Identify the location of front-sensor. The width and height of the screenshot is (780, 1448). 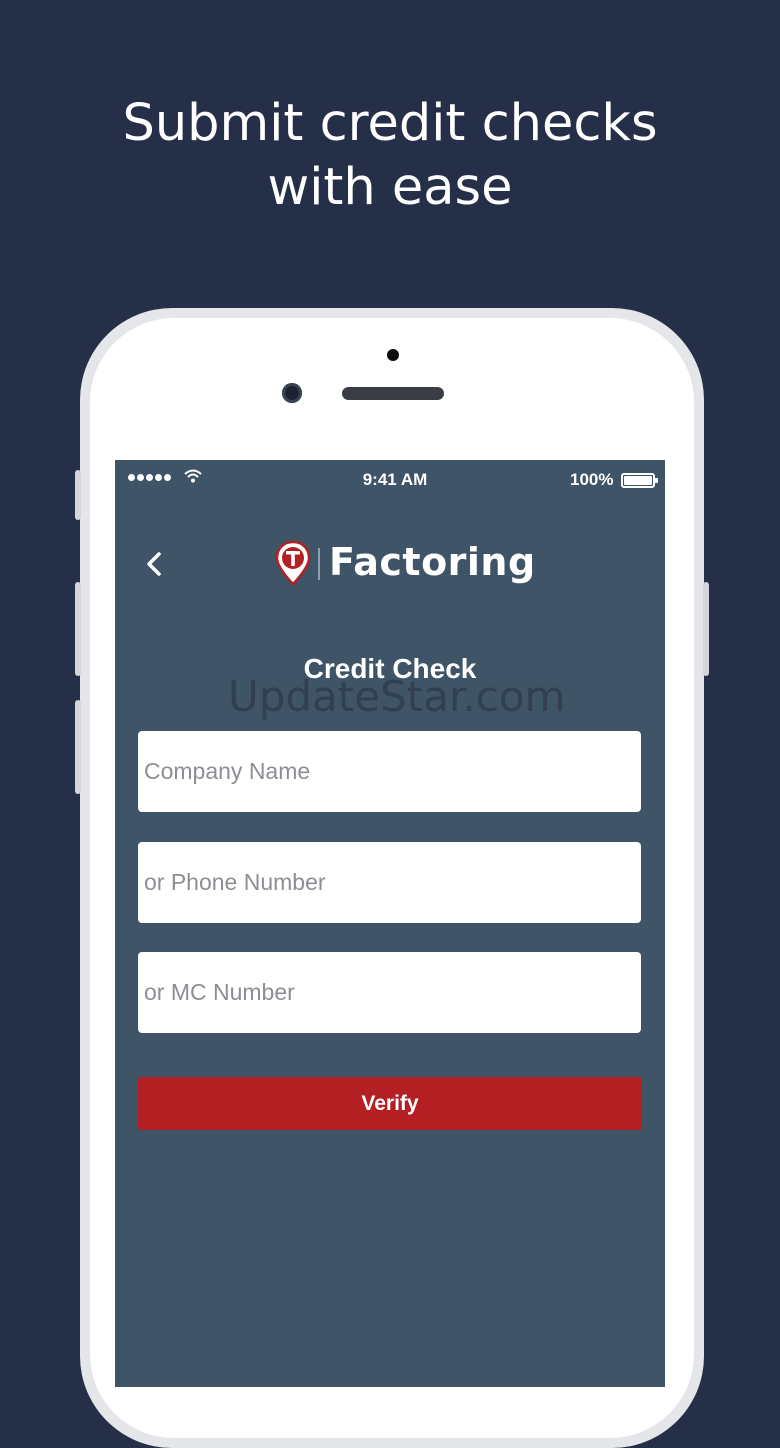
(393, 355).